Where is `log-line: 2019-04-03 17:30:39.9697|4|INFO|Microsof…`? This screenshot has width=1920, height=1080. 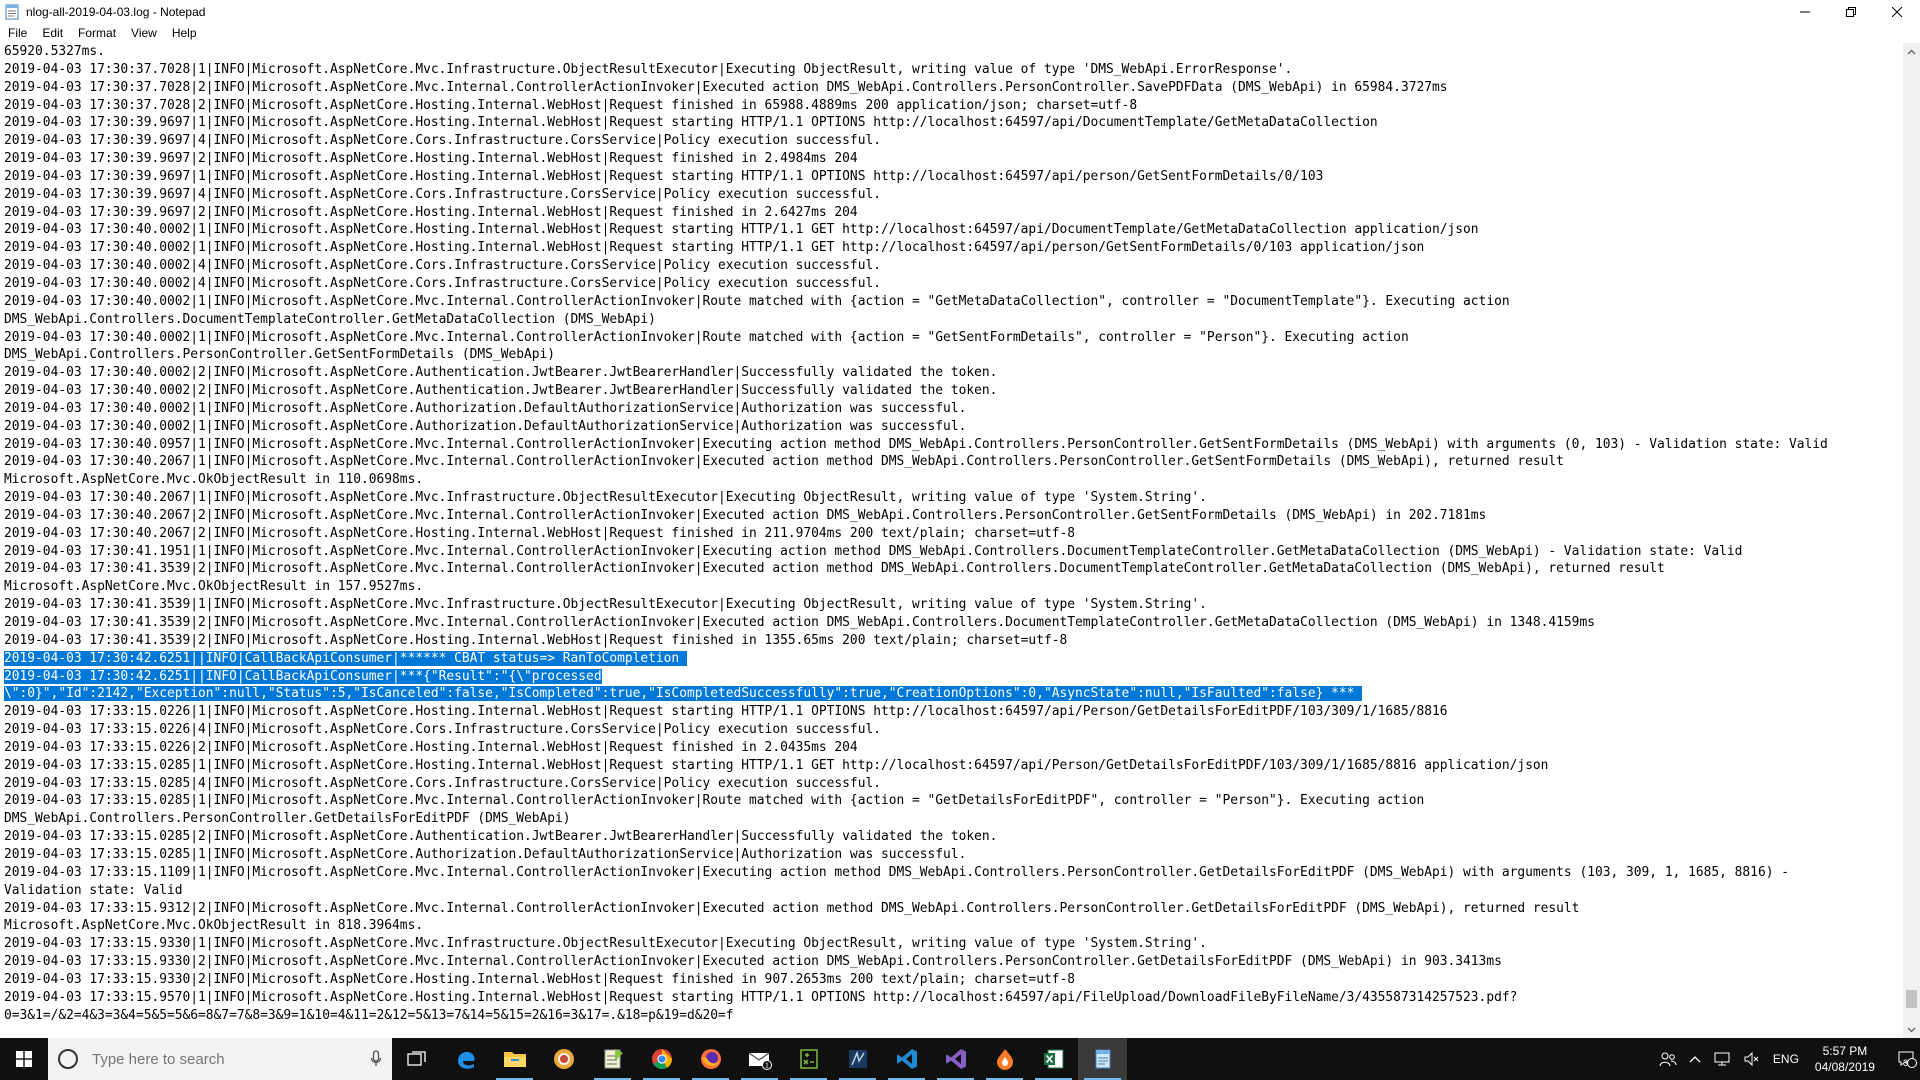 log-line: 2019-04-03 17:30:39.9697|4|INFO|Microsof… is located at coordinates (953, 141).